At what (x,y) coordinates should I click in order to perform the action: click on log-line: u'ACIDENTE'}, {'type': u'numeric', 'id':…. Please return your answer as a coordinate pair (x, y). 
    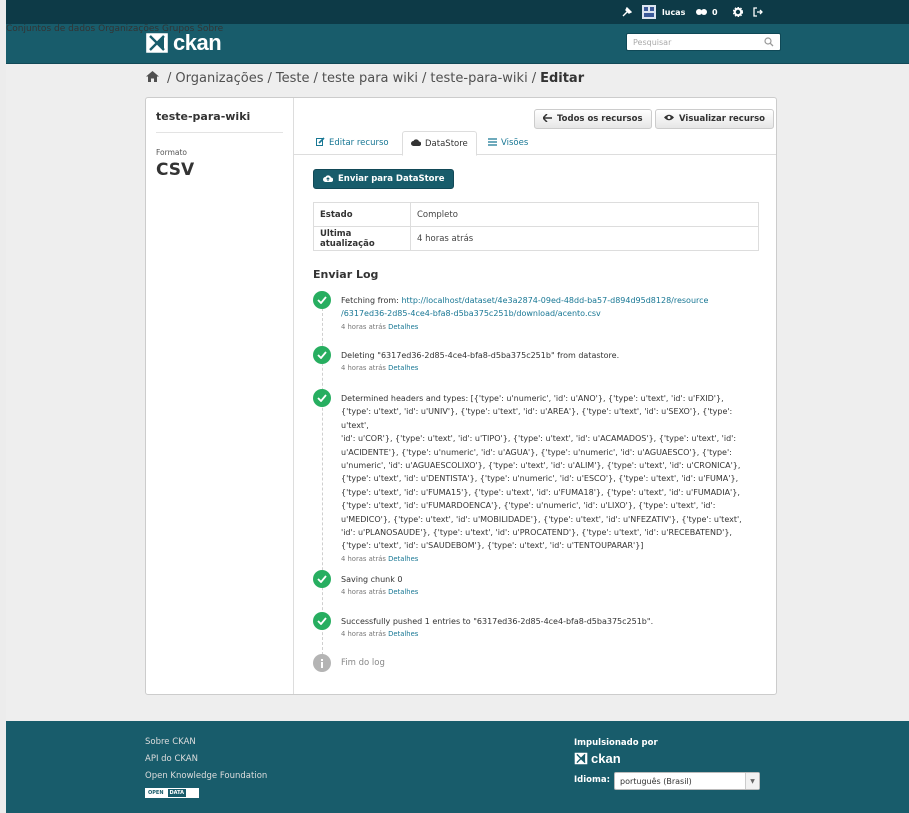
    Looking at the image, I should click on (536, 452).